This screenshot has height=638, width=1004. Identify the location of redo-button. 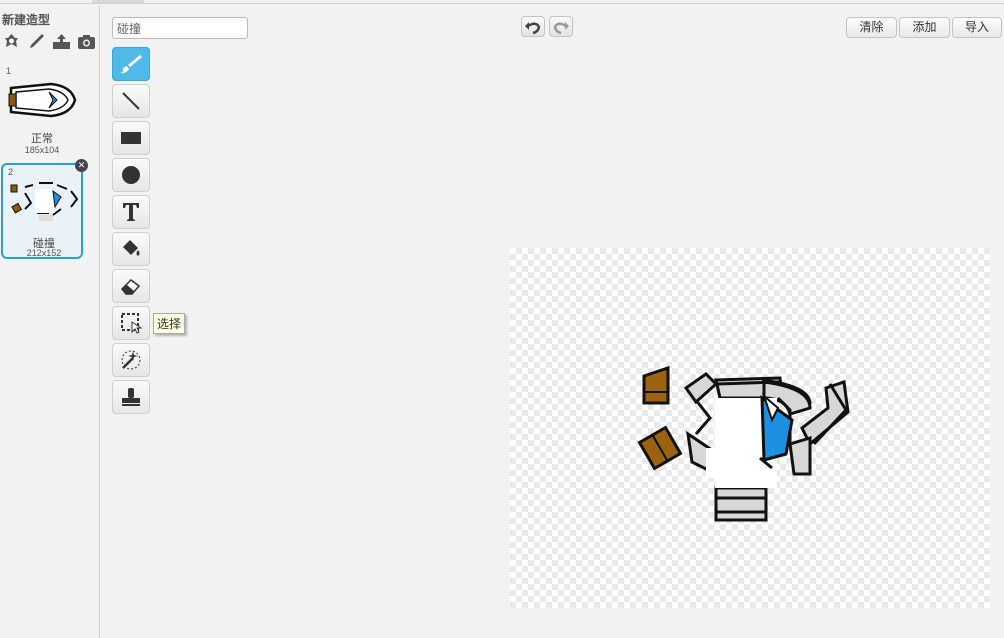
(561, 26).